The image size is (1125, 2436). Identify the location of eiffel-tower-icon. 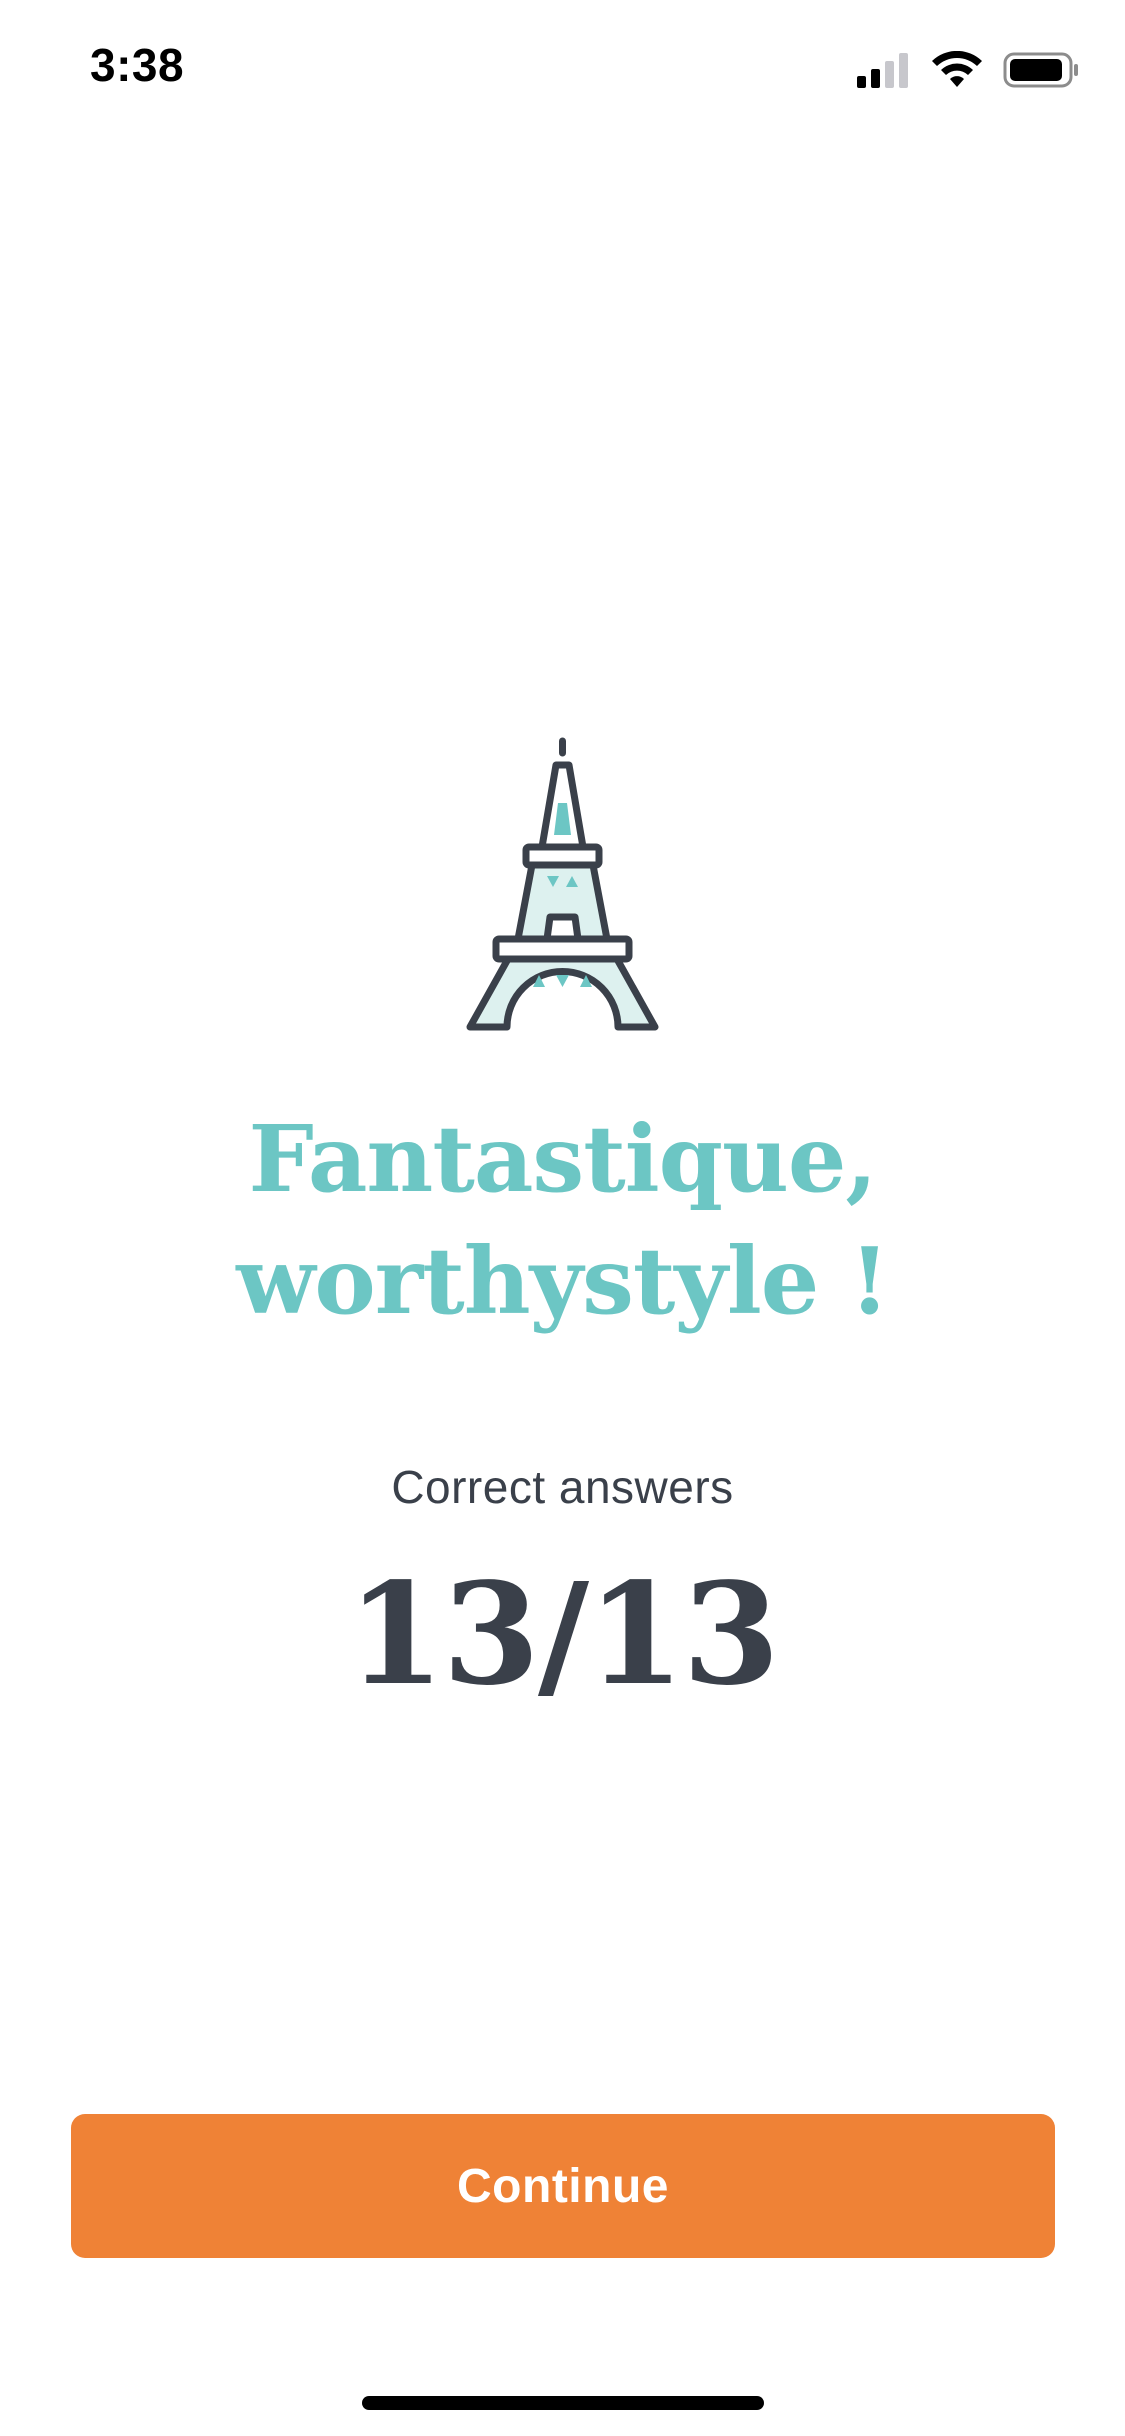
(562, 885).